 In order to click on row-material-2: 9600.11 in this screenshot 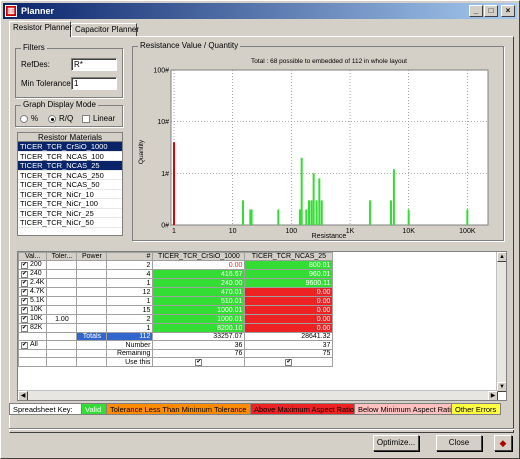, I will do `click(289, 283)`.